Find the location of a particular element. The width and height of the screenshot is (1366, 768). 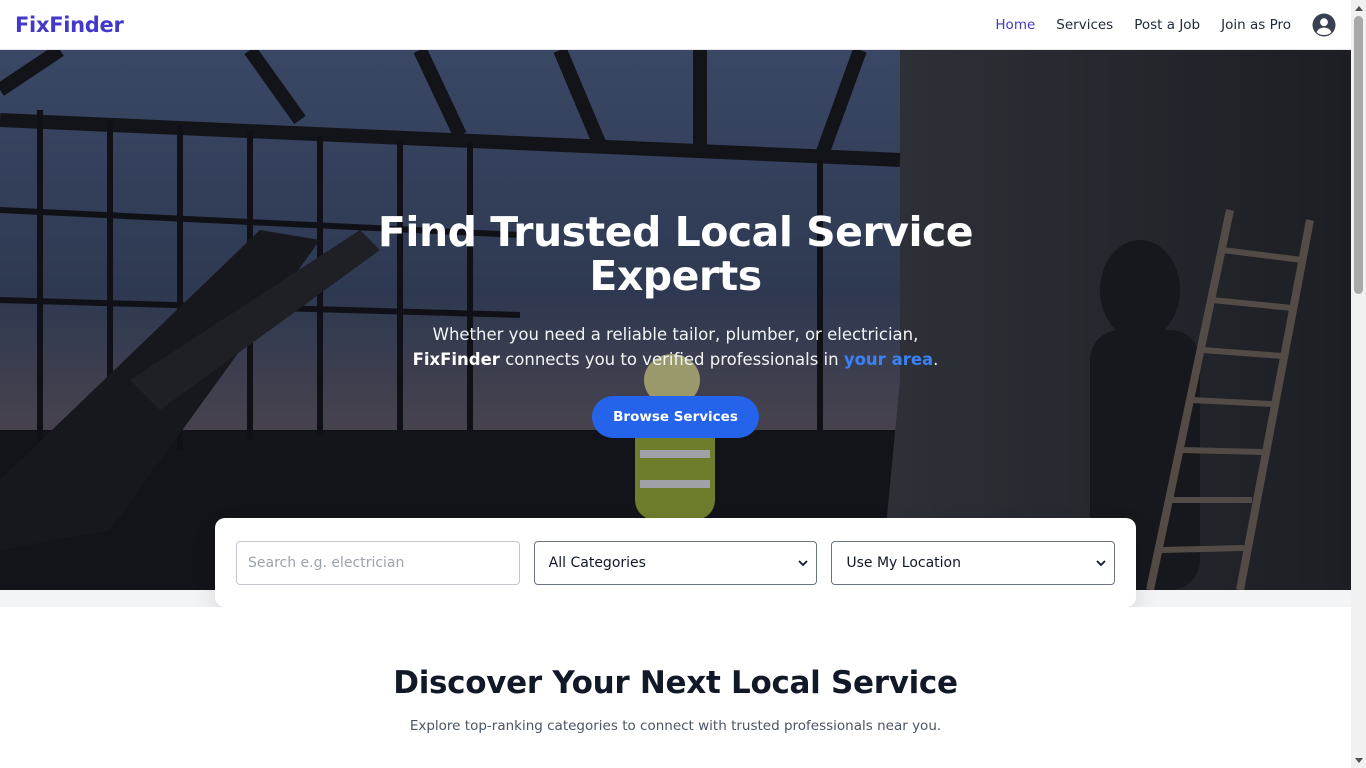

nav-link-join-pro: Join as Pro is located at coordinates (1256, 25).